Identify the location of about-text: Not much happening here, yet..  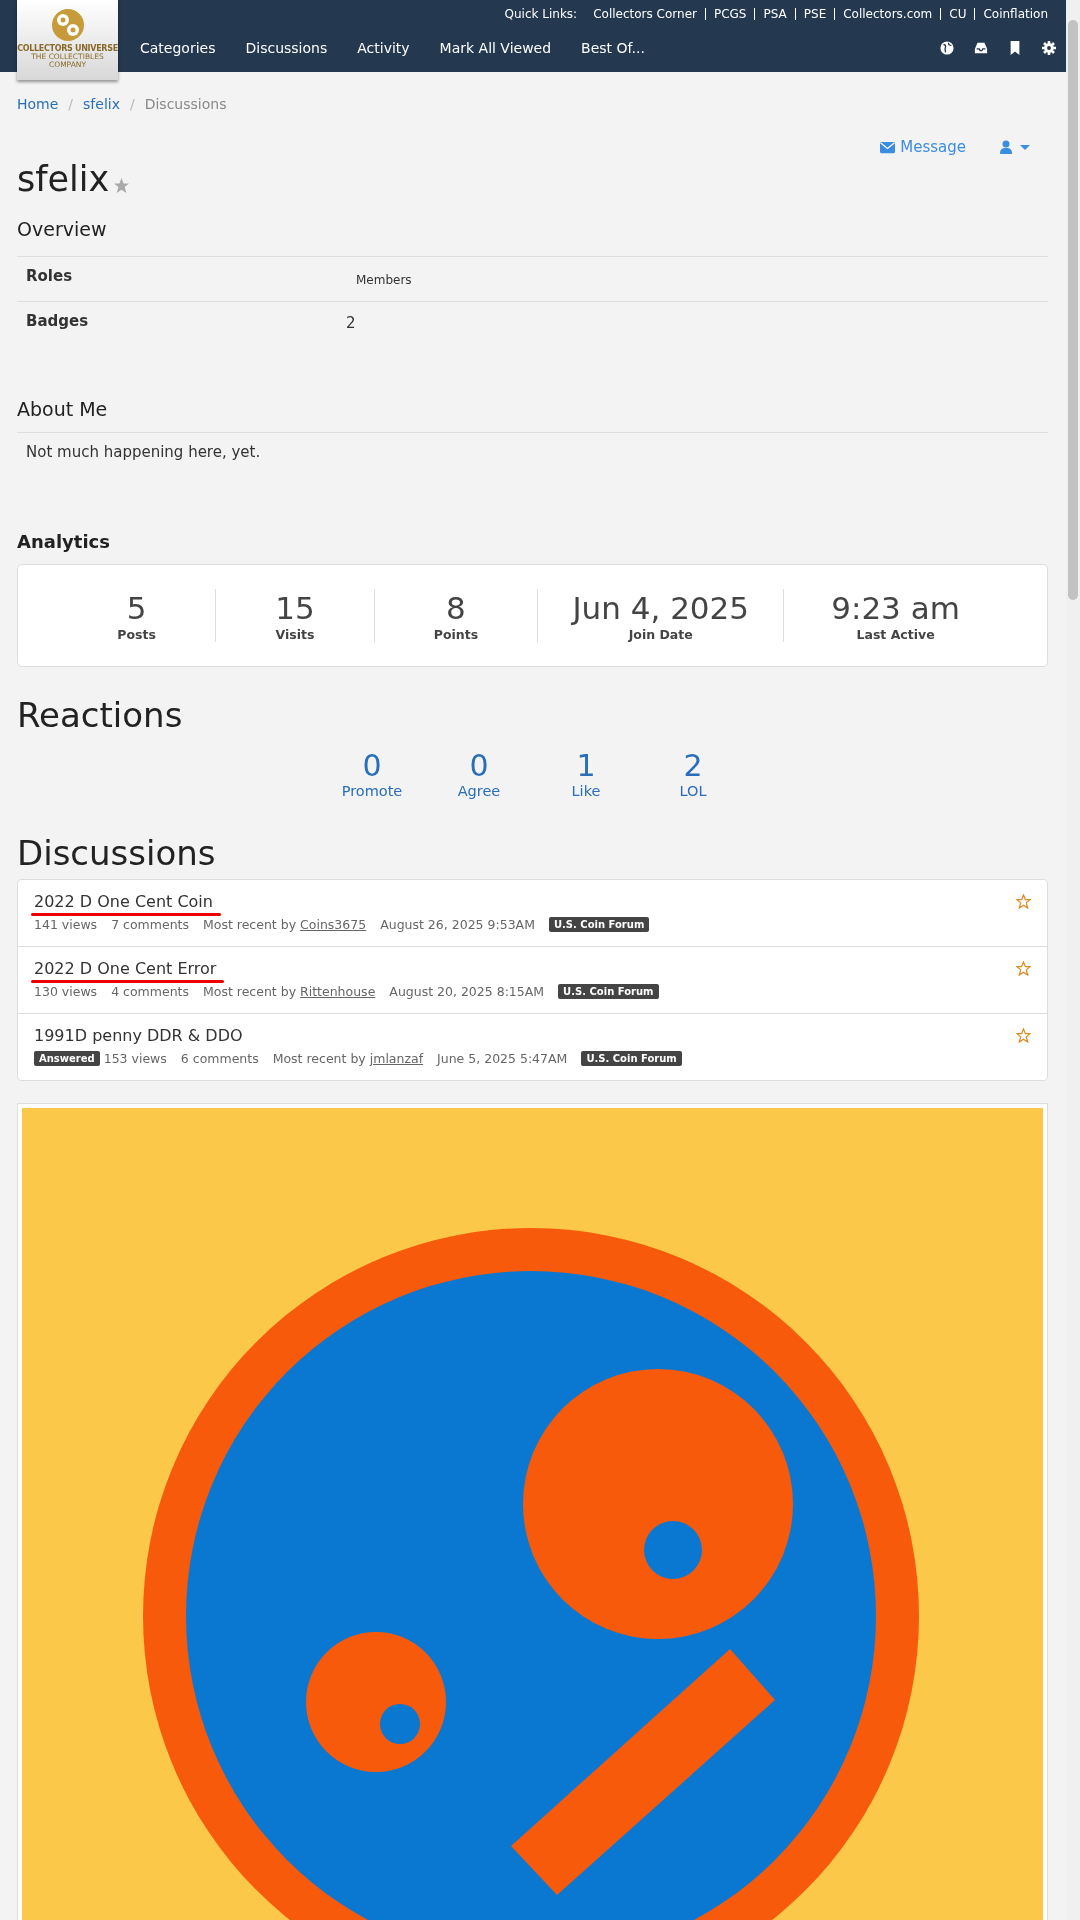
(143, 452).